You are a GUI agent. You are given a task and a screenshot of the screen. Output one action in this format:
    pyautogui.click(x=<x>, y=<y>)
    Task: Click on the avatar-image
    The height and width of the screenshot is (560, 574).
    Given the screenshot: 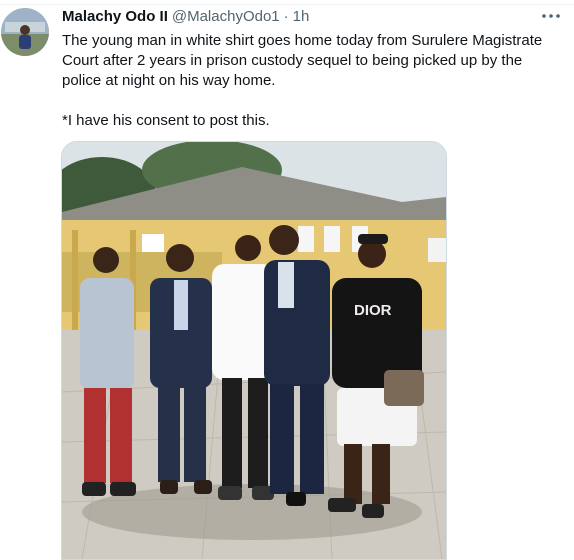 What is the action you would take?
    pyautogui.click(x=25, y=32)
    